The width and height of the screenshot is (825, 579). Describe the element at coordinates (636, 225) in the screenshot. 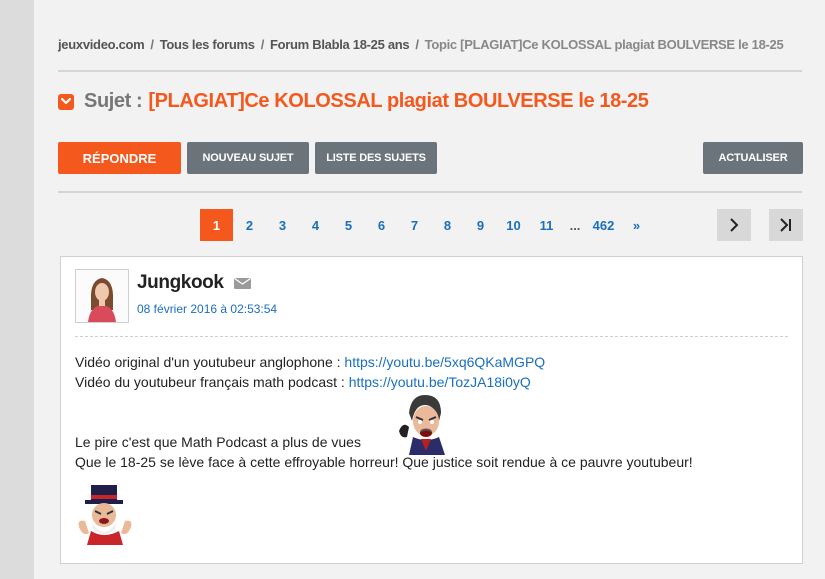

I see `page-link-more: »` at that location.